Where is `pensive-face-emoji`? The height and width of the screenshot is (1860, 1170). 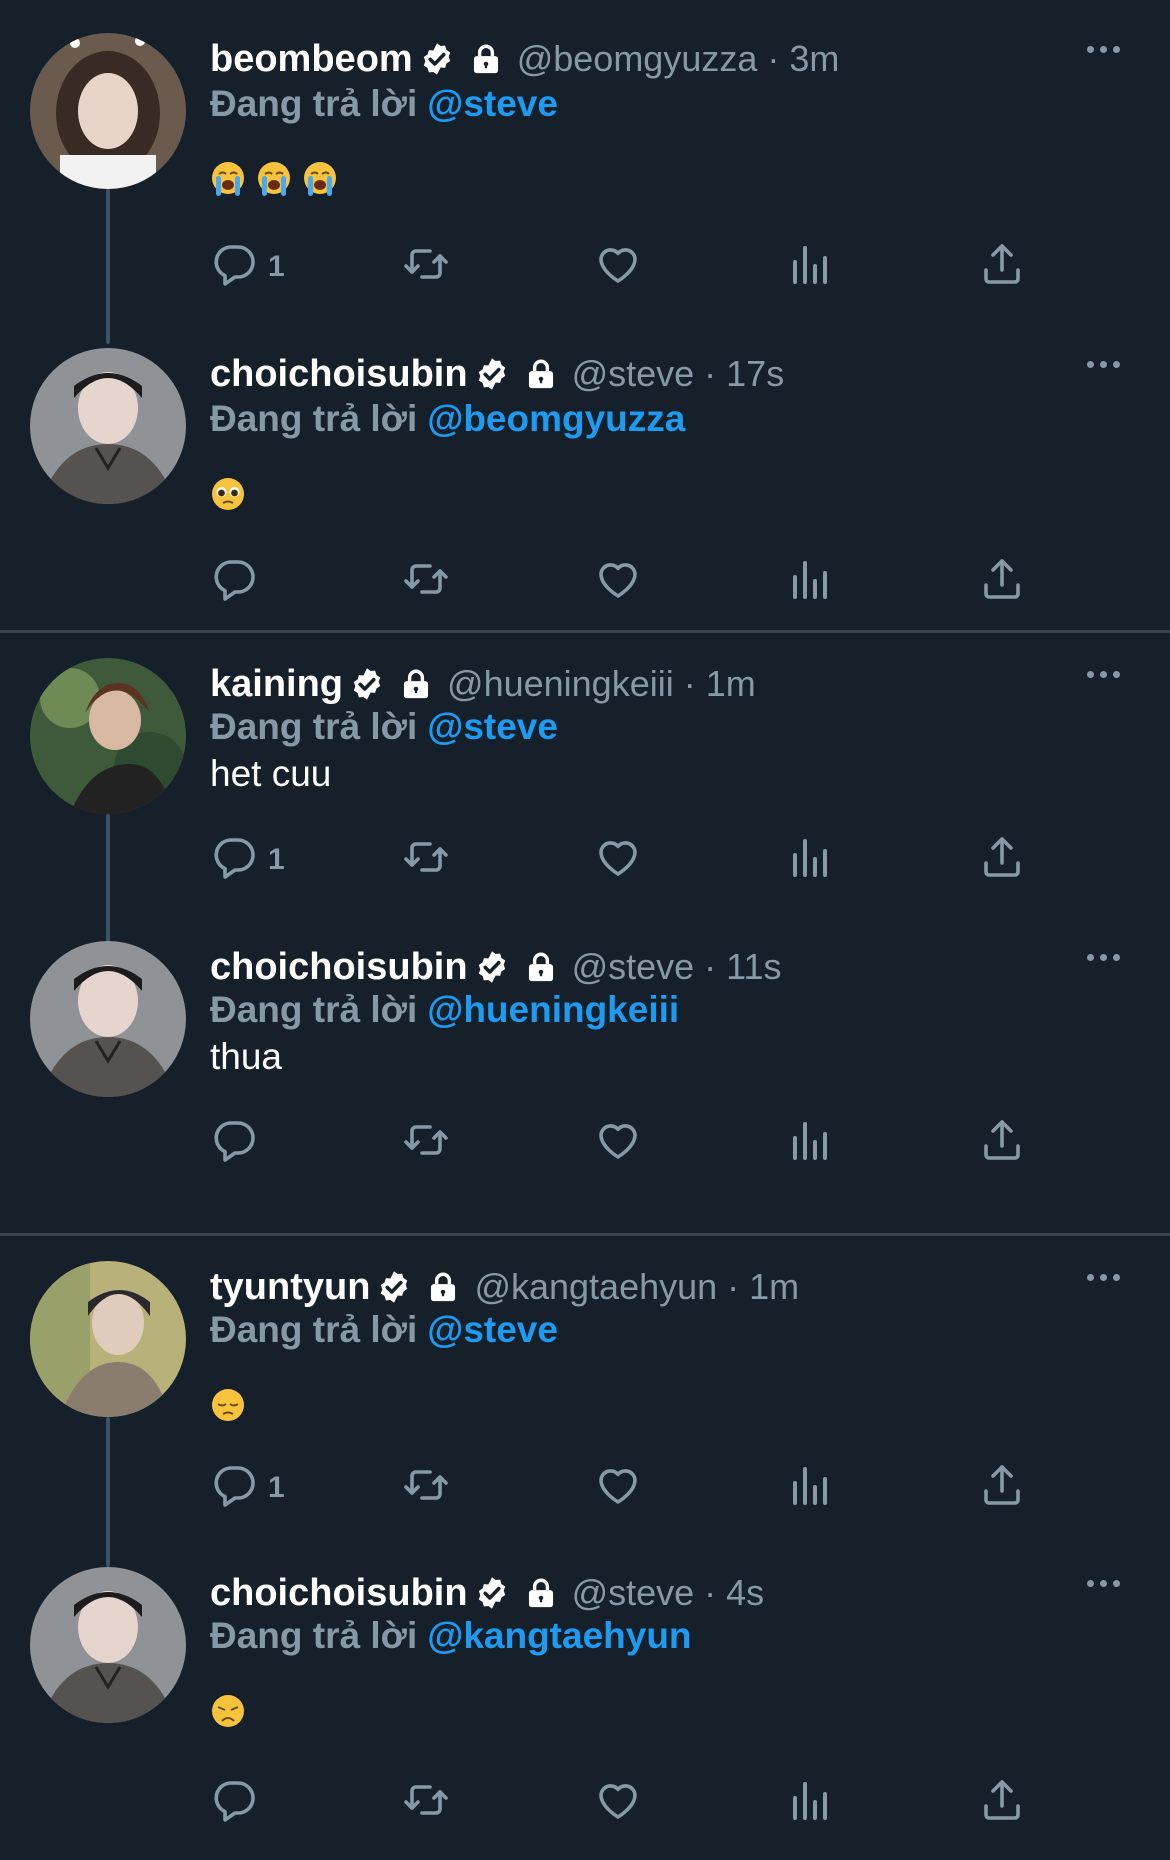
pensive-face-emoji is located at coordinates (228, 1405).